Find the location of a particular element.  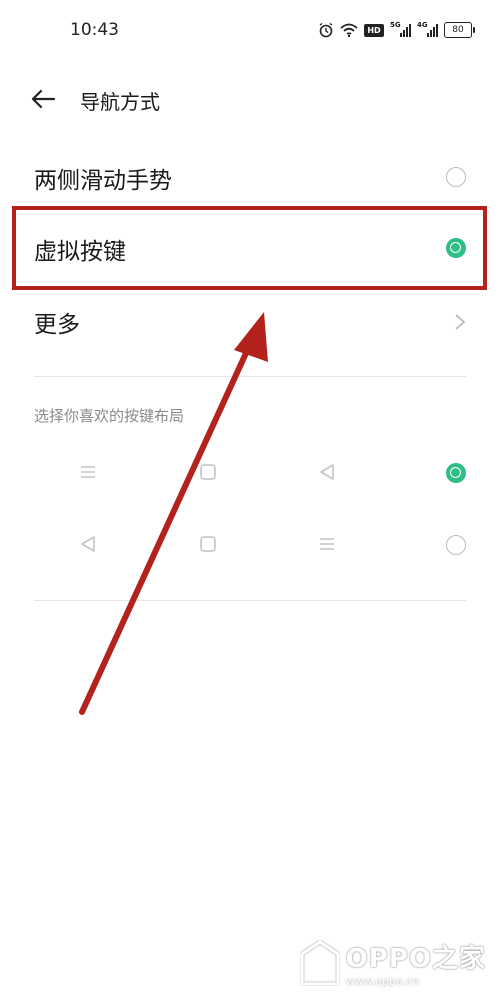

option-virtual-keys: 虚拟按键 is located at coordinates (250, 249).